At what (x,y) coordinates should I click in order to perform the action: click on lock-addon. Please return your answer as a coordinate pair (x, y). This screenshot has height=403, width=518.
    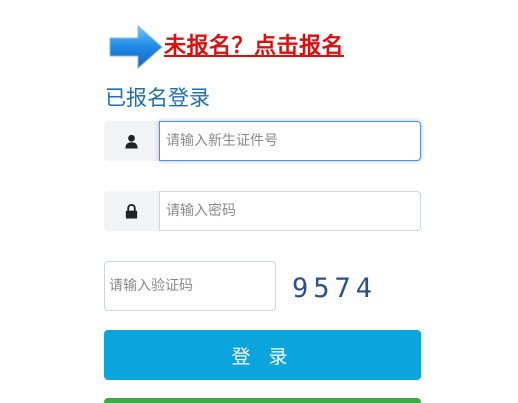
    Looking at the image, I should click on (131, 211).